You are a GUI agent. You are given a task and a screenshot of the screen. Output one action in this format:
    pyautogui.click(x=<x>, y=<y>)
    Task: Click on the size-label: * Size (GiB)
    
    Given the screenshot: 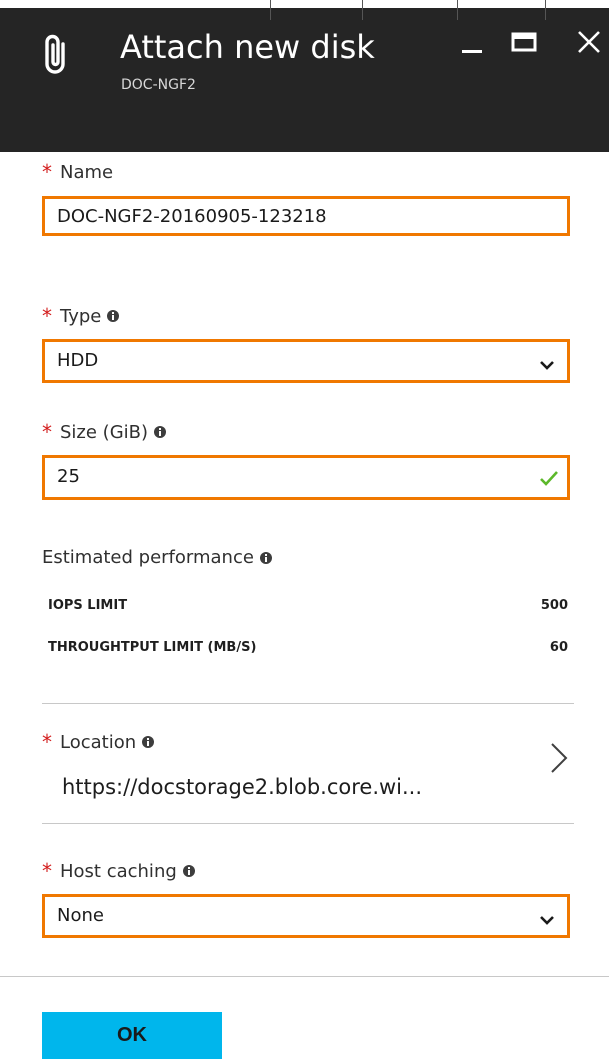 What is the action you would take?
    pyautogui.click(x=104, y=432)
    